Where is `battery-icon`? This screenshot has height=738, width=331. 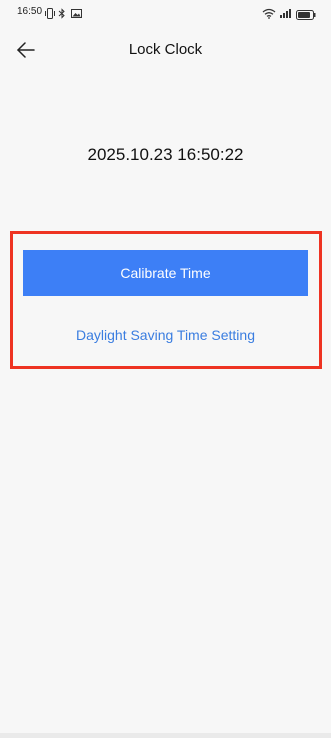
battery-icon is located at coordinates (306, 16).